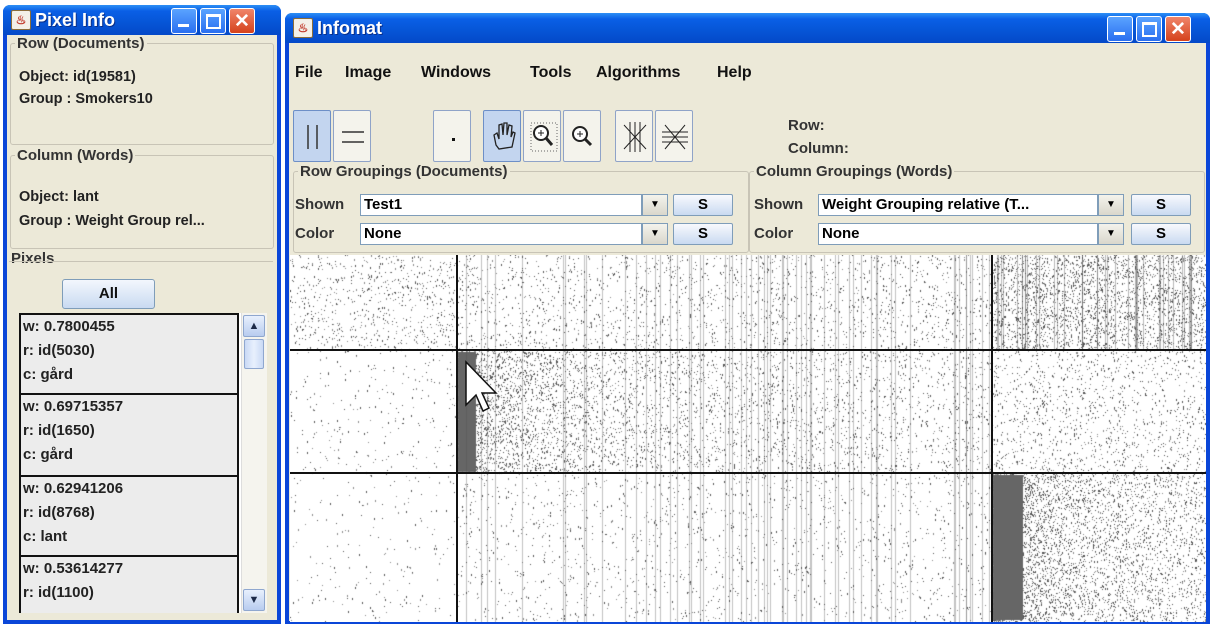 The height and width of the screenshot is (626, 1211). Describe the element at coordinates (59, 197) in the screenshot. I see `column-object-text: Object: lant` at that location.